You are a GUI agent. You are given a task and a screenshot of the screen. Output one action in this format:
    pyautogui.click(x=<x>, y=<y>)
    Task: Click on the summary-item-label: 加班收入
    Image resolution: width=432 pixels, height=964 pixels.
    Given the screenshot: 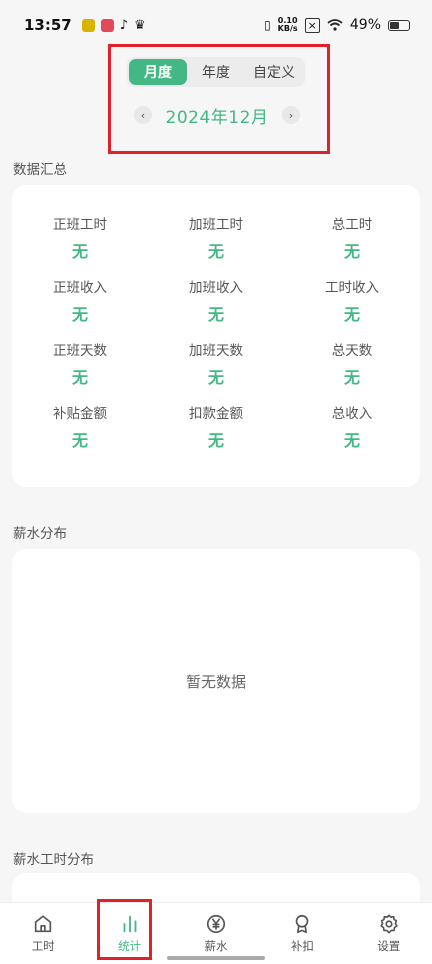 What is the action you would take?
    pyautogui.click(x=216, y=288)
    